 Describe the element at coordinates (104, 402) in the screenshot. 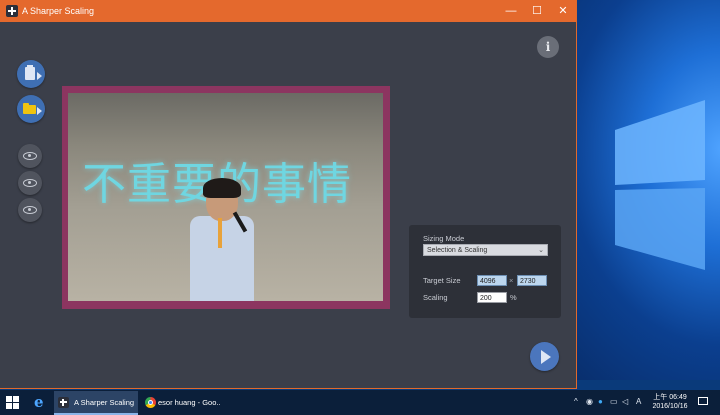

I see `taskbar-item-label: A Sharper Scaling` at that location.